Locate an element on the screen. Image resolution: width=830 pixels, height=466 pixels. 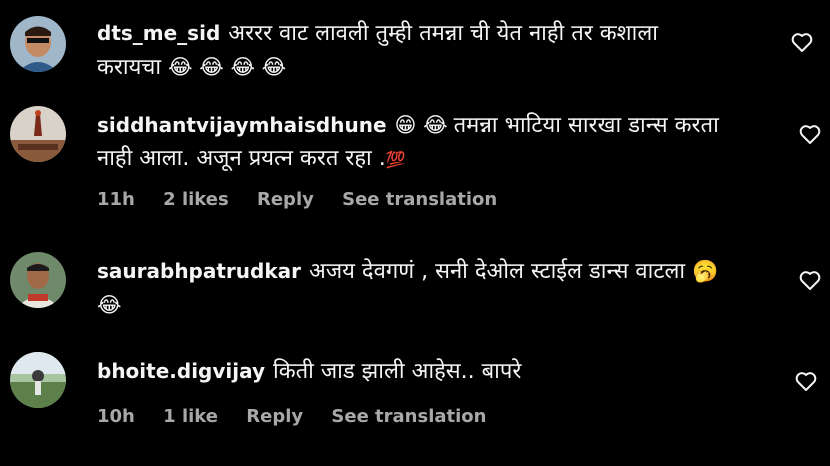
grinning-emoji: 😁 😂 is located at coordinates (421, 125).